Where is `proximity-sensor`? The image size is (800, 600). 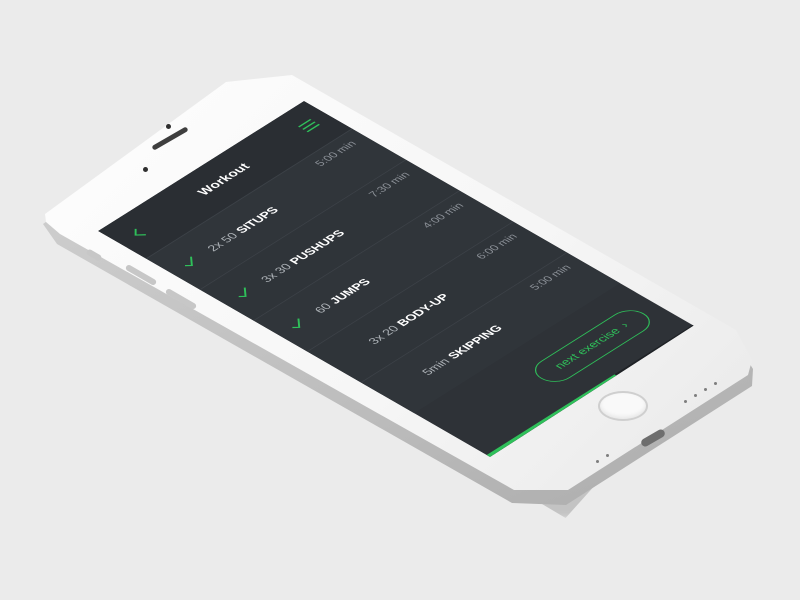
proximity-sensor is located at coordinates (145, 169).